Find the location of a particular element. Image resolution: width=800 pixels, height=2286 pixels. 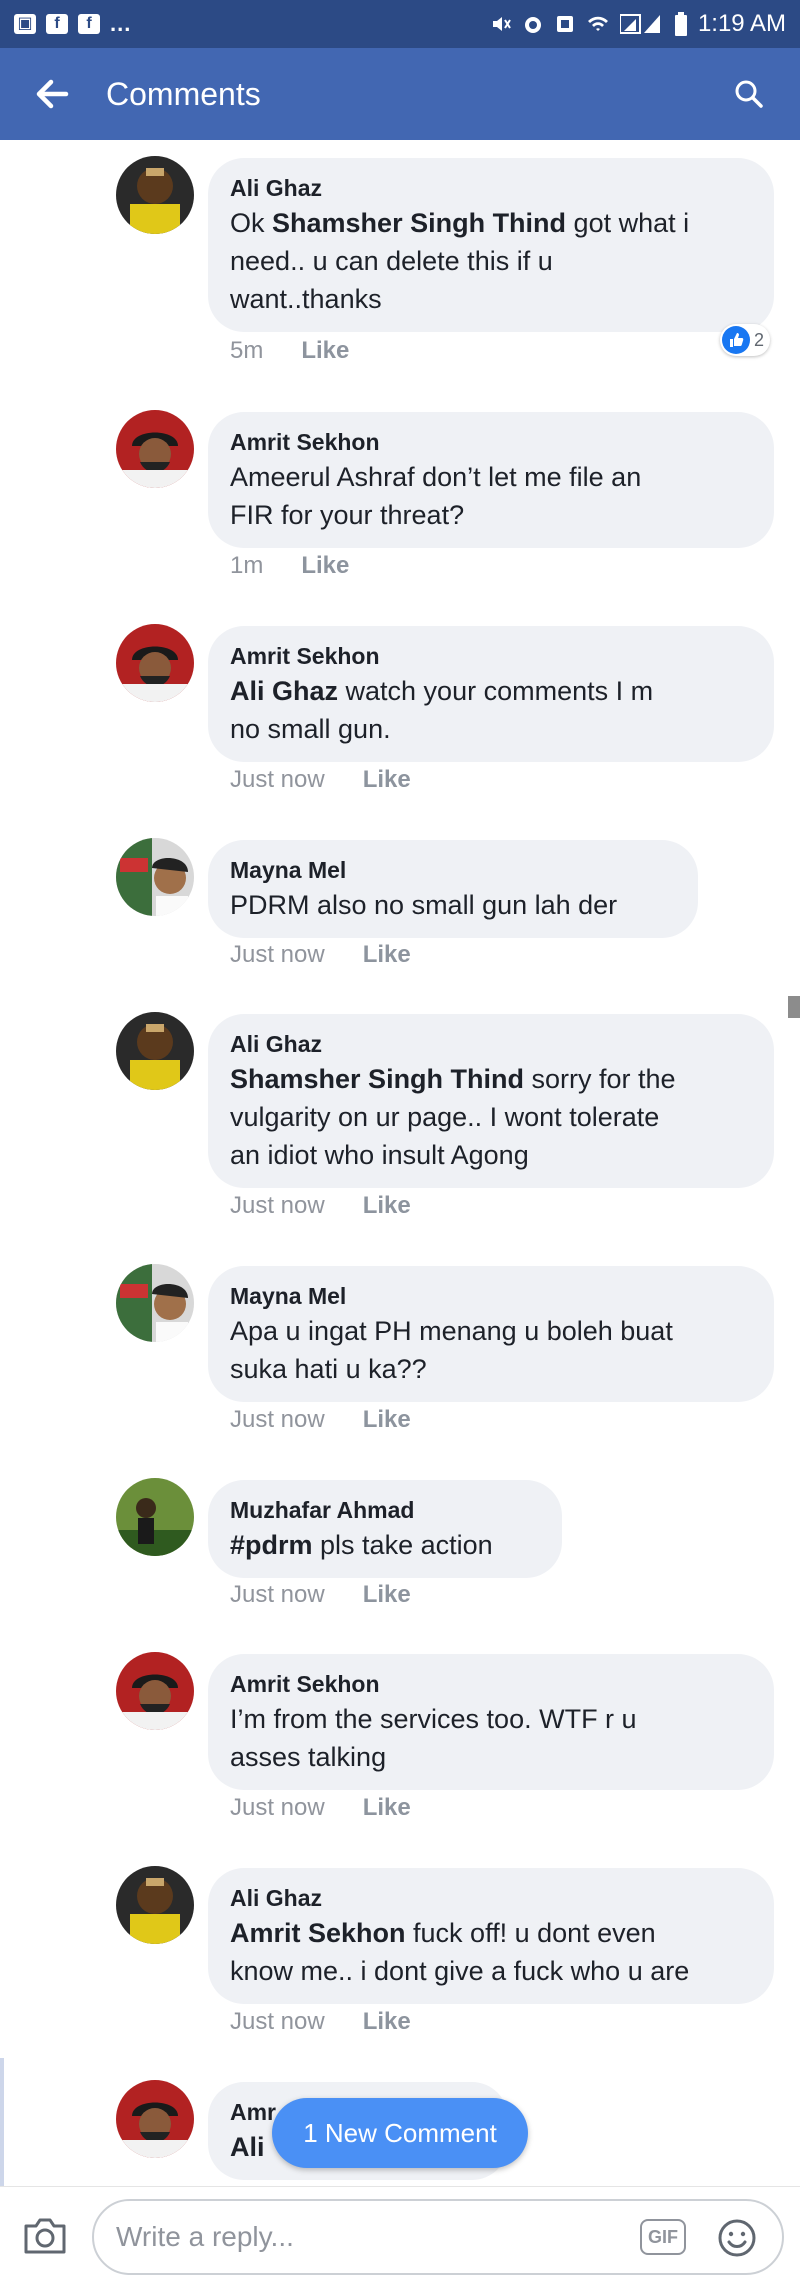

data-icon is located at coordinates (564, 24).